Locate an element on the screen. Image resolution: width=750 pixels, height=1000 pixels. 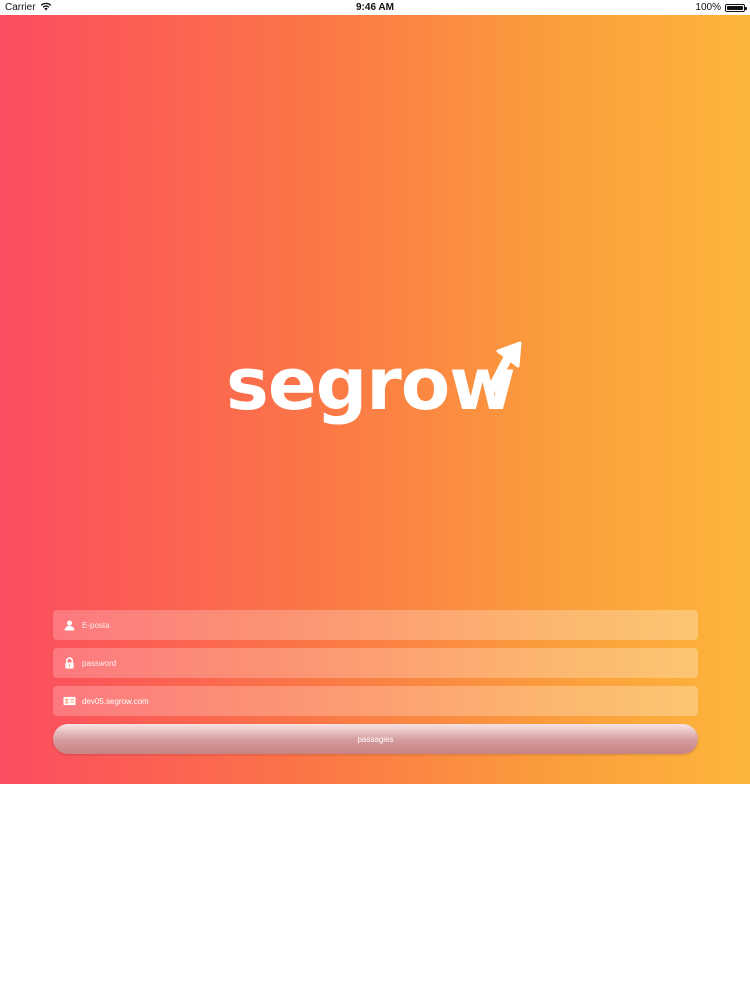
login-button: passagies is located at coordinates (375, 739).